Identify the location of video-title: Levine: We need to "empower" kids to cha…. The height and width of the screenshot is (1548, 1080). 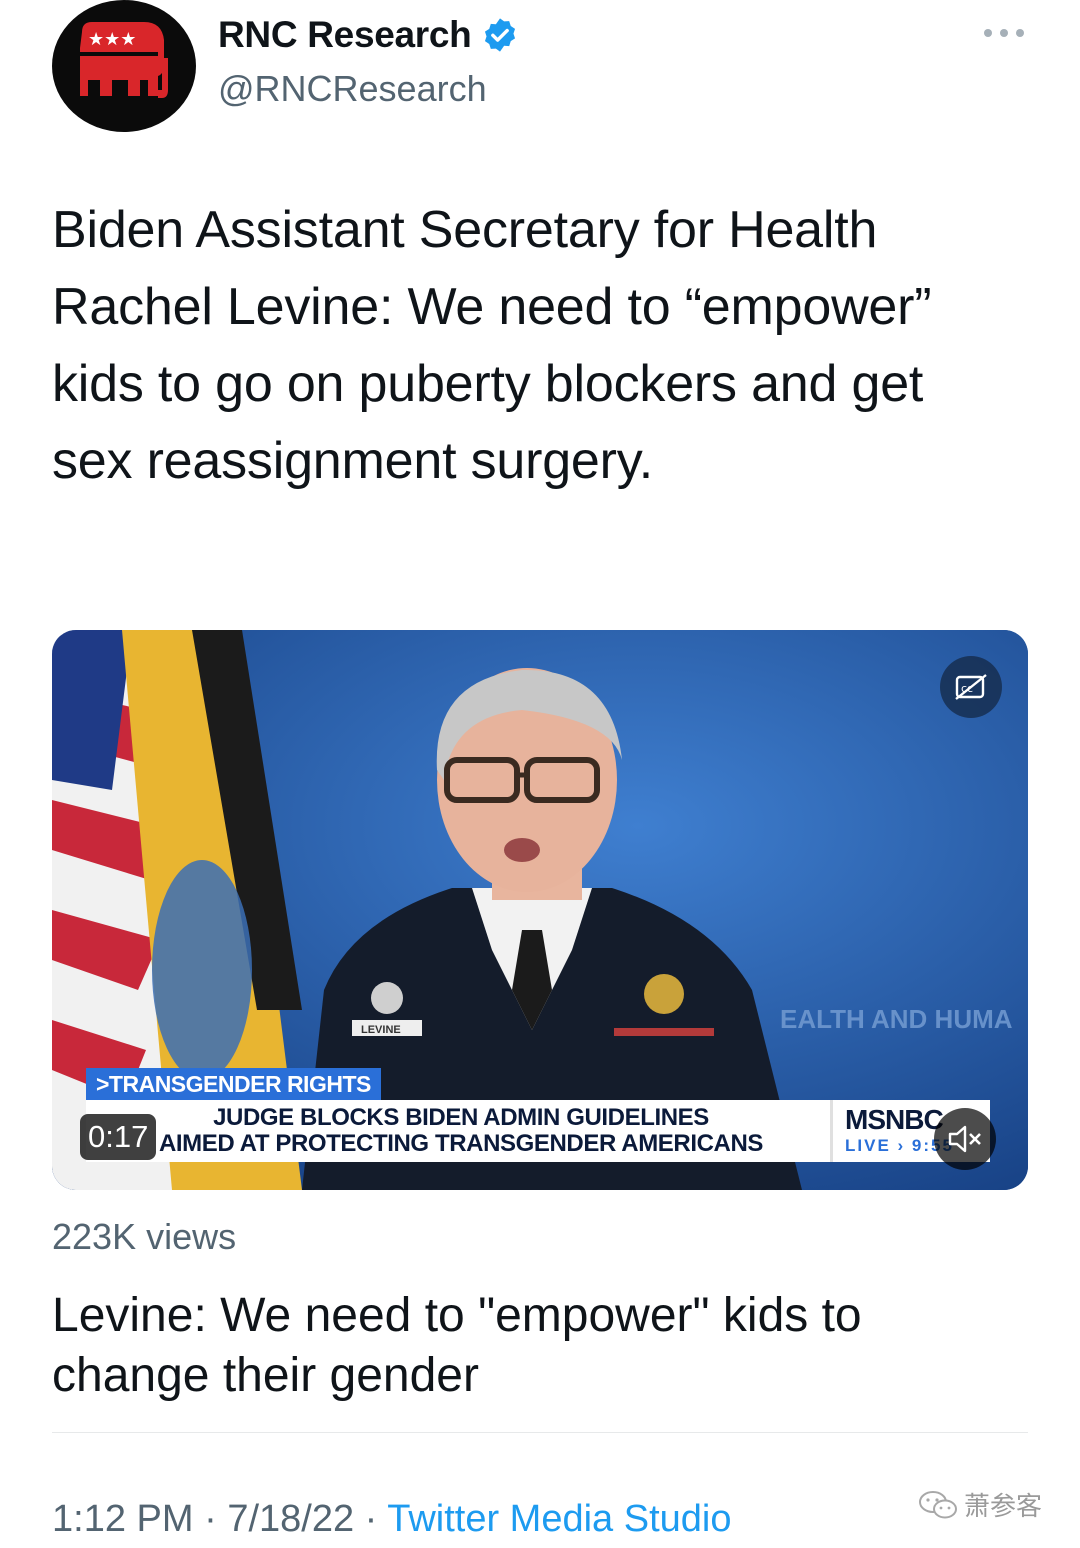
(532, 1346).